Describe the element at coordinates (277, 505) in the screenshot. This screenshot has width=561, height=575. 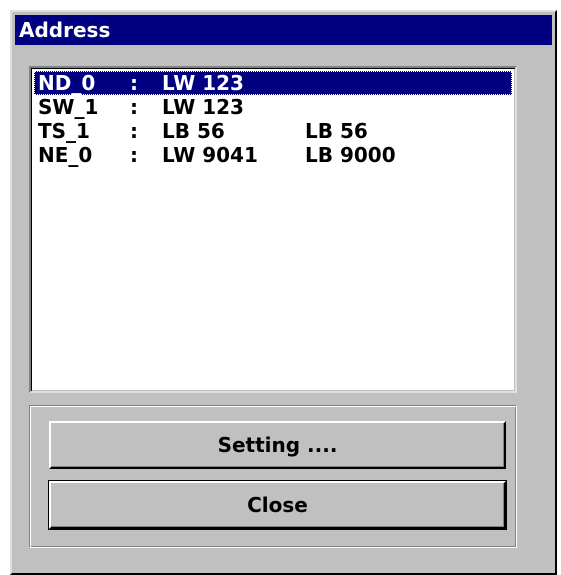
I see `close-button: Close` at that location.